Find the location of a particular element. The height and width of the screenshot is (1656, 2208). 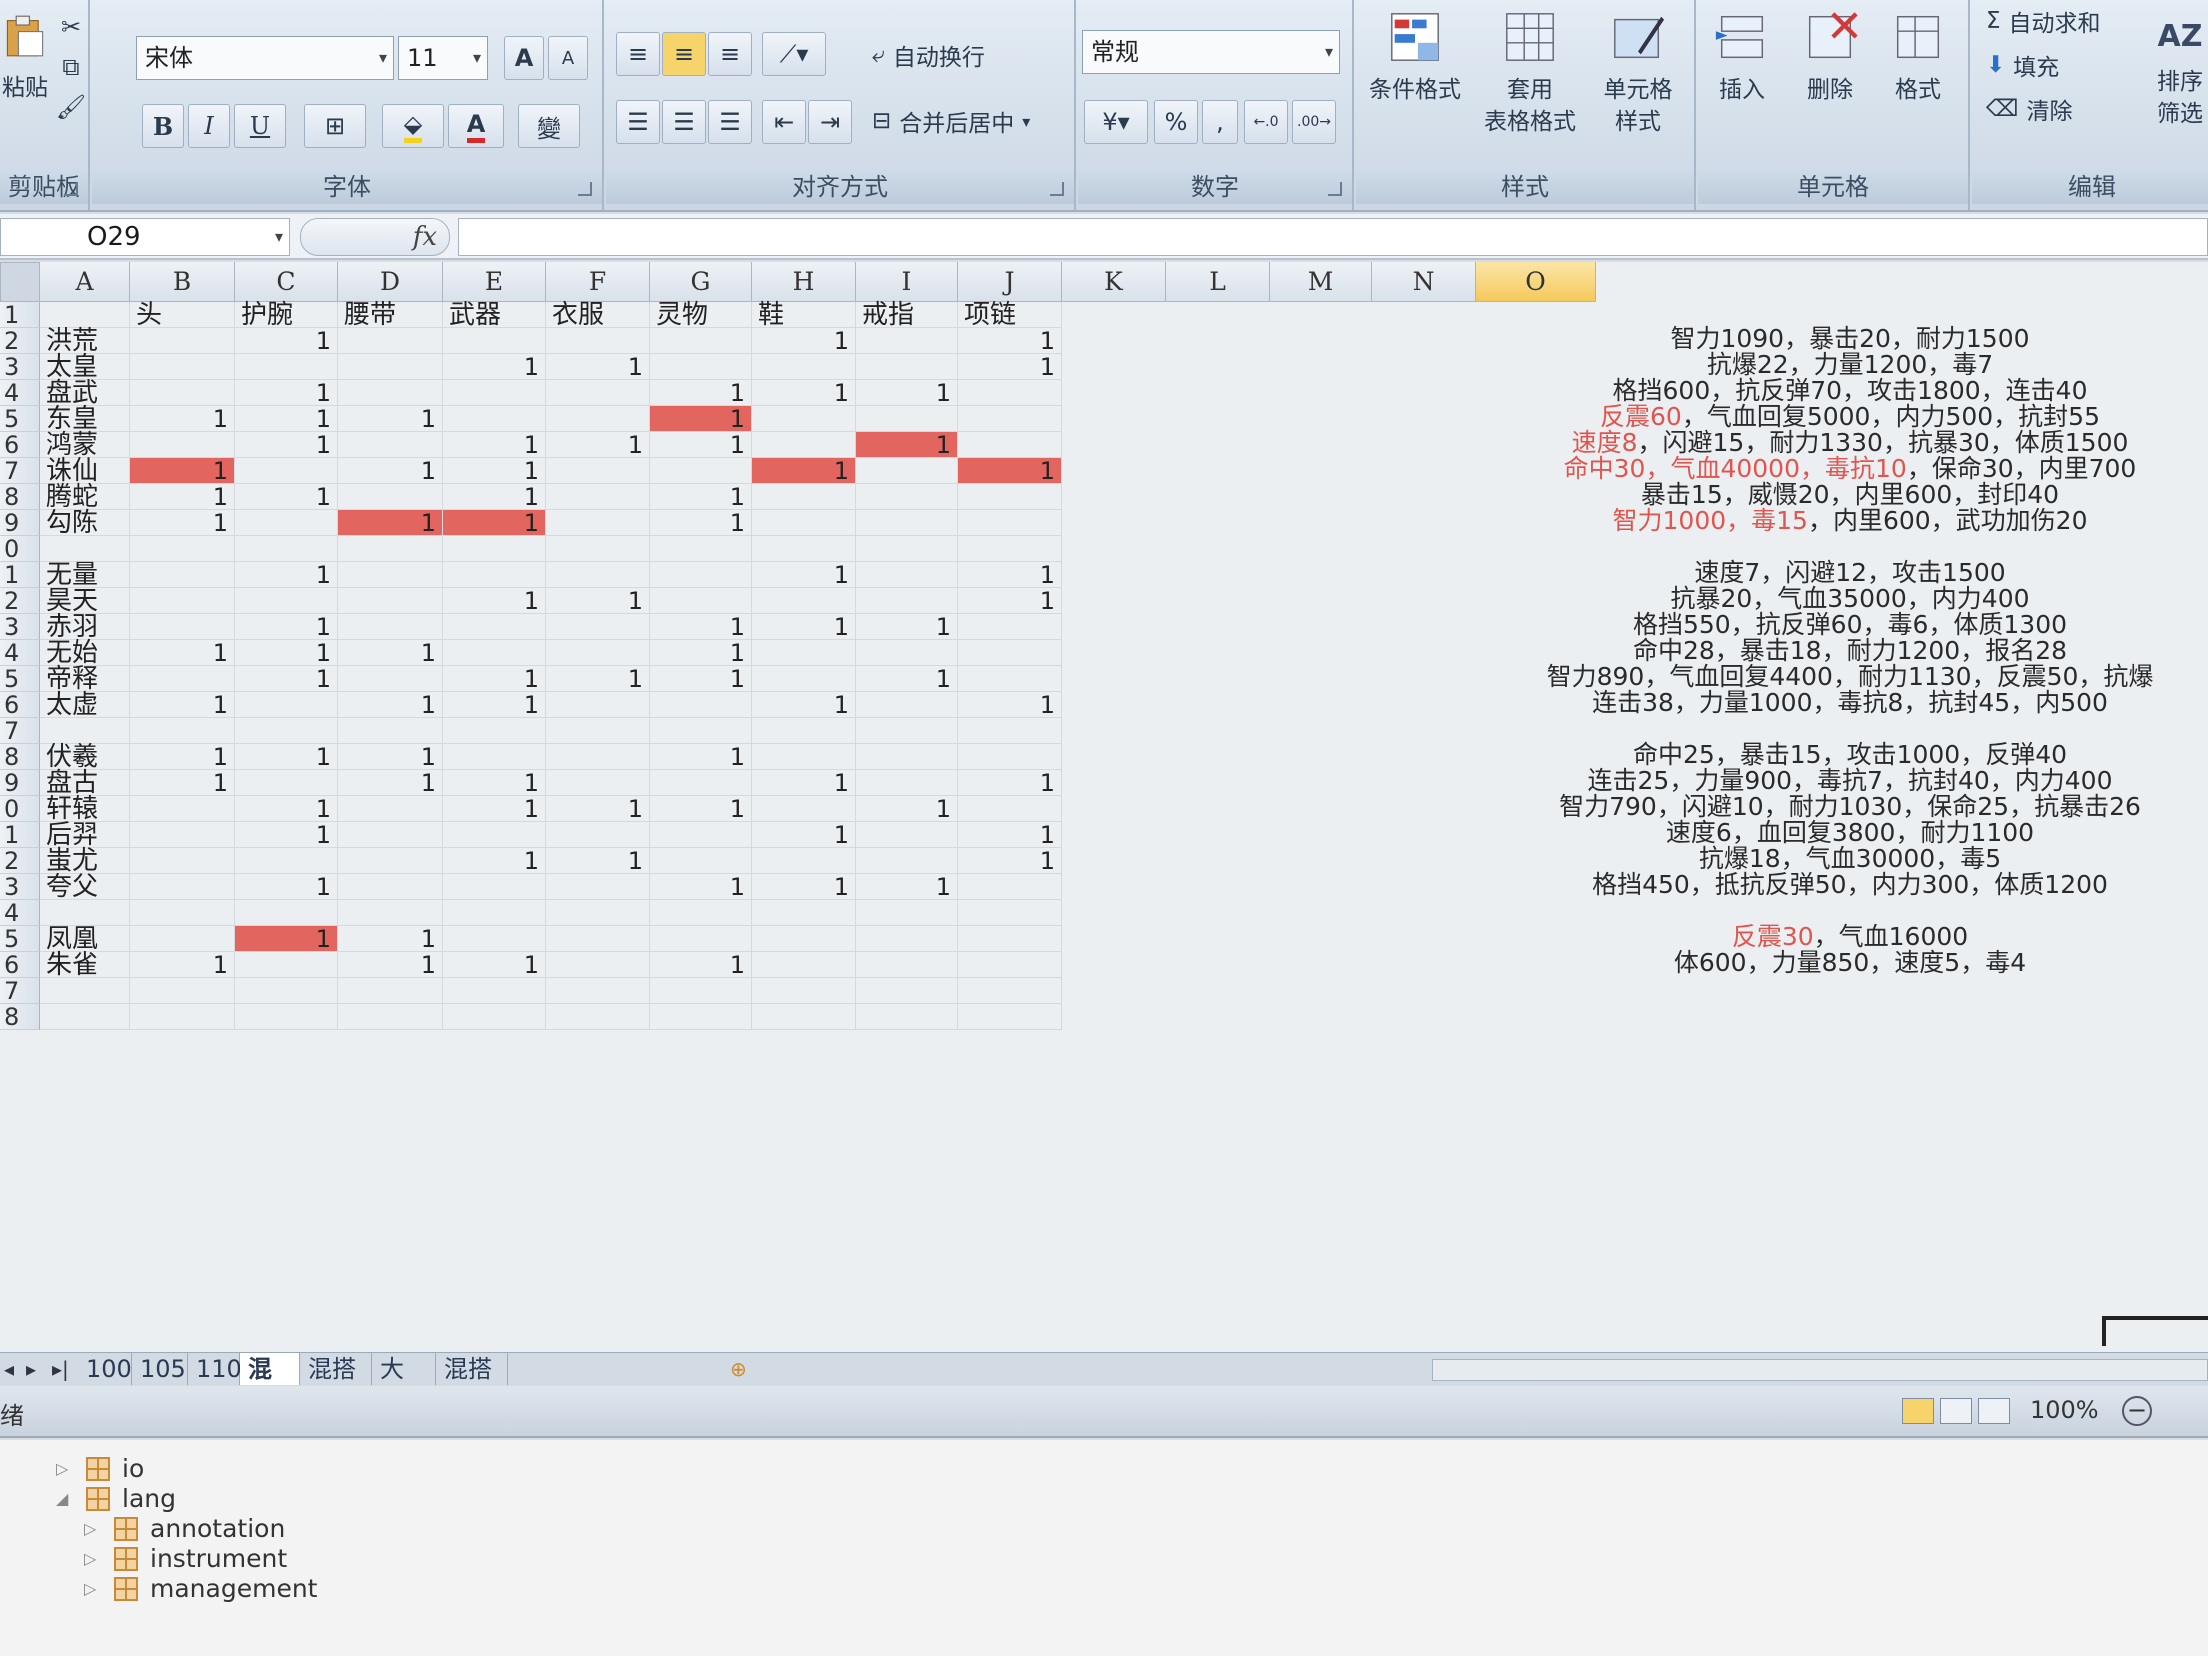

cell-a18: 伏羲 is located at coordinates (85, 757).